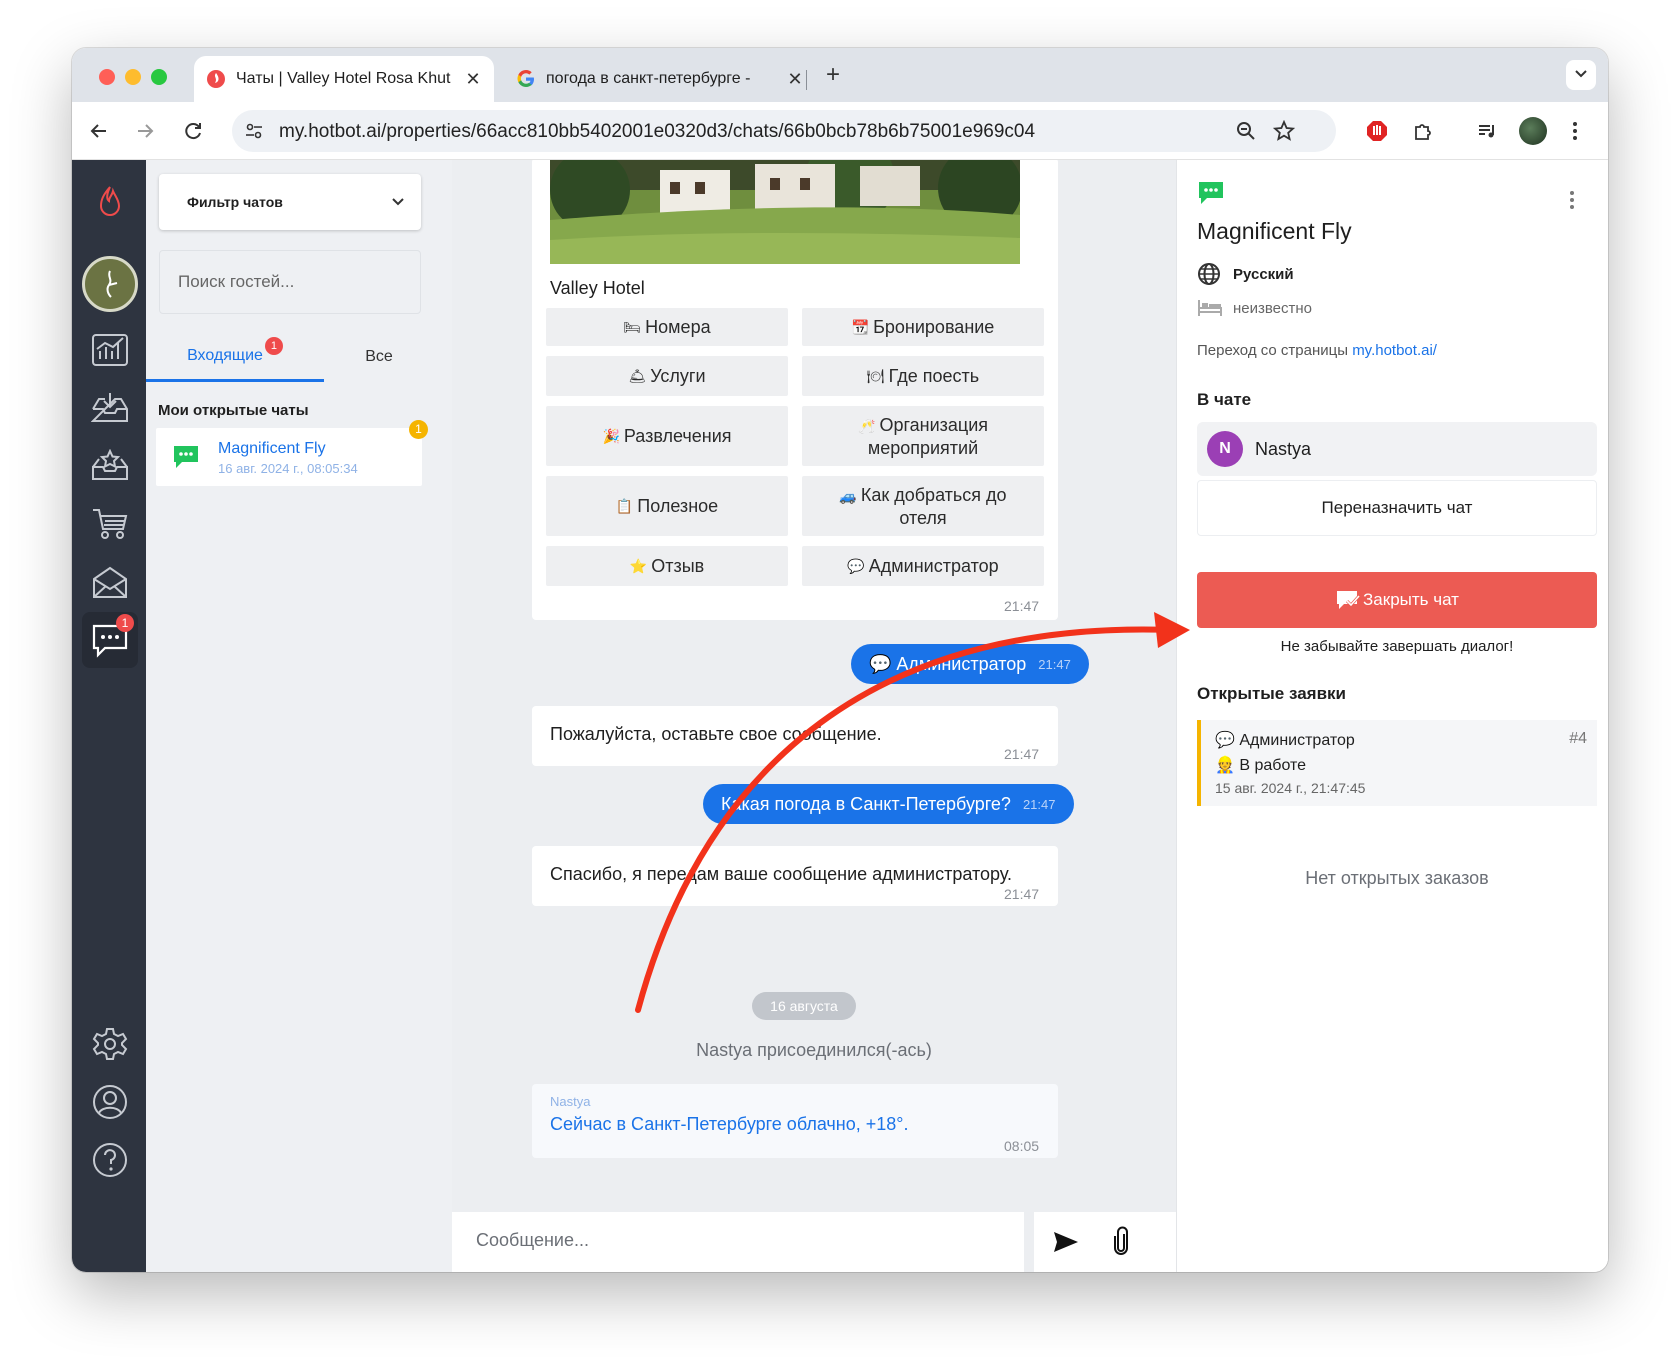  Describe the element at coordinates (110, 1044) in the screenshot. I see `settings-gear-icon` at that location.